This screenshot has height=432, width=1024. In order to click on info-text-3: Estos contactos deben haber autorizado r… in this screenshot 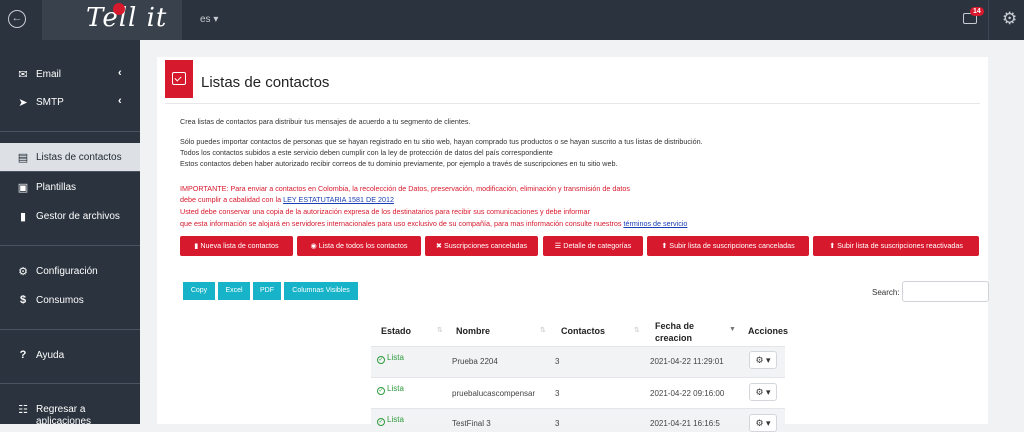, I will do `click(399, 163)`.